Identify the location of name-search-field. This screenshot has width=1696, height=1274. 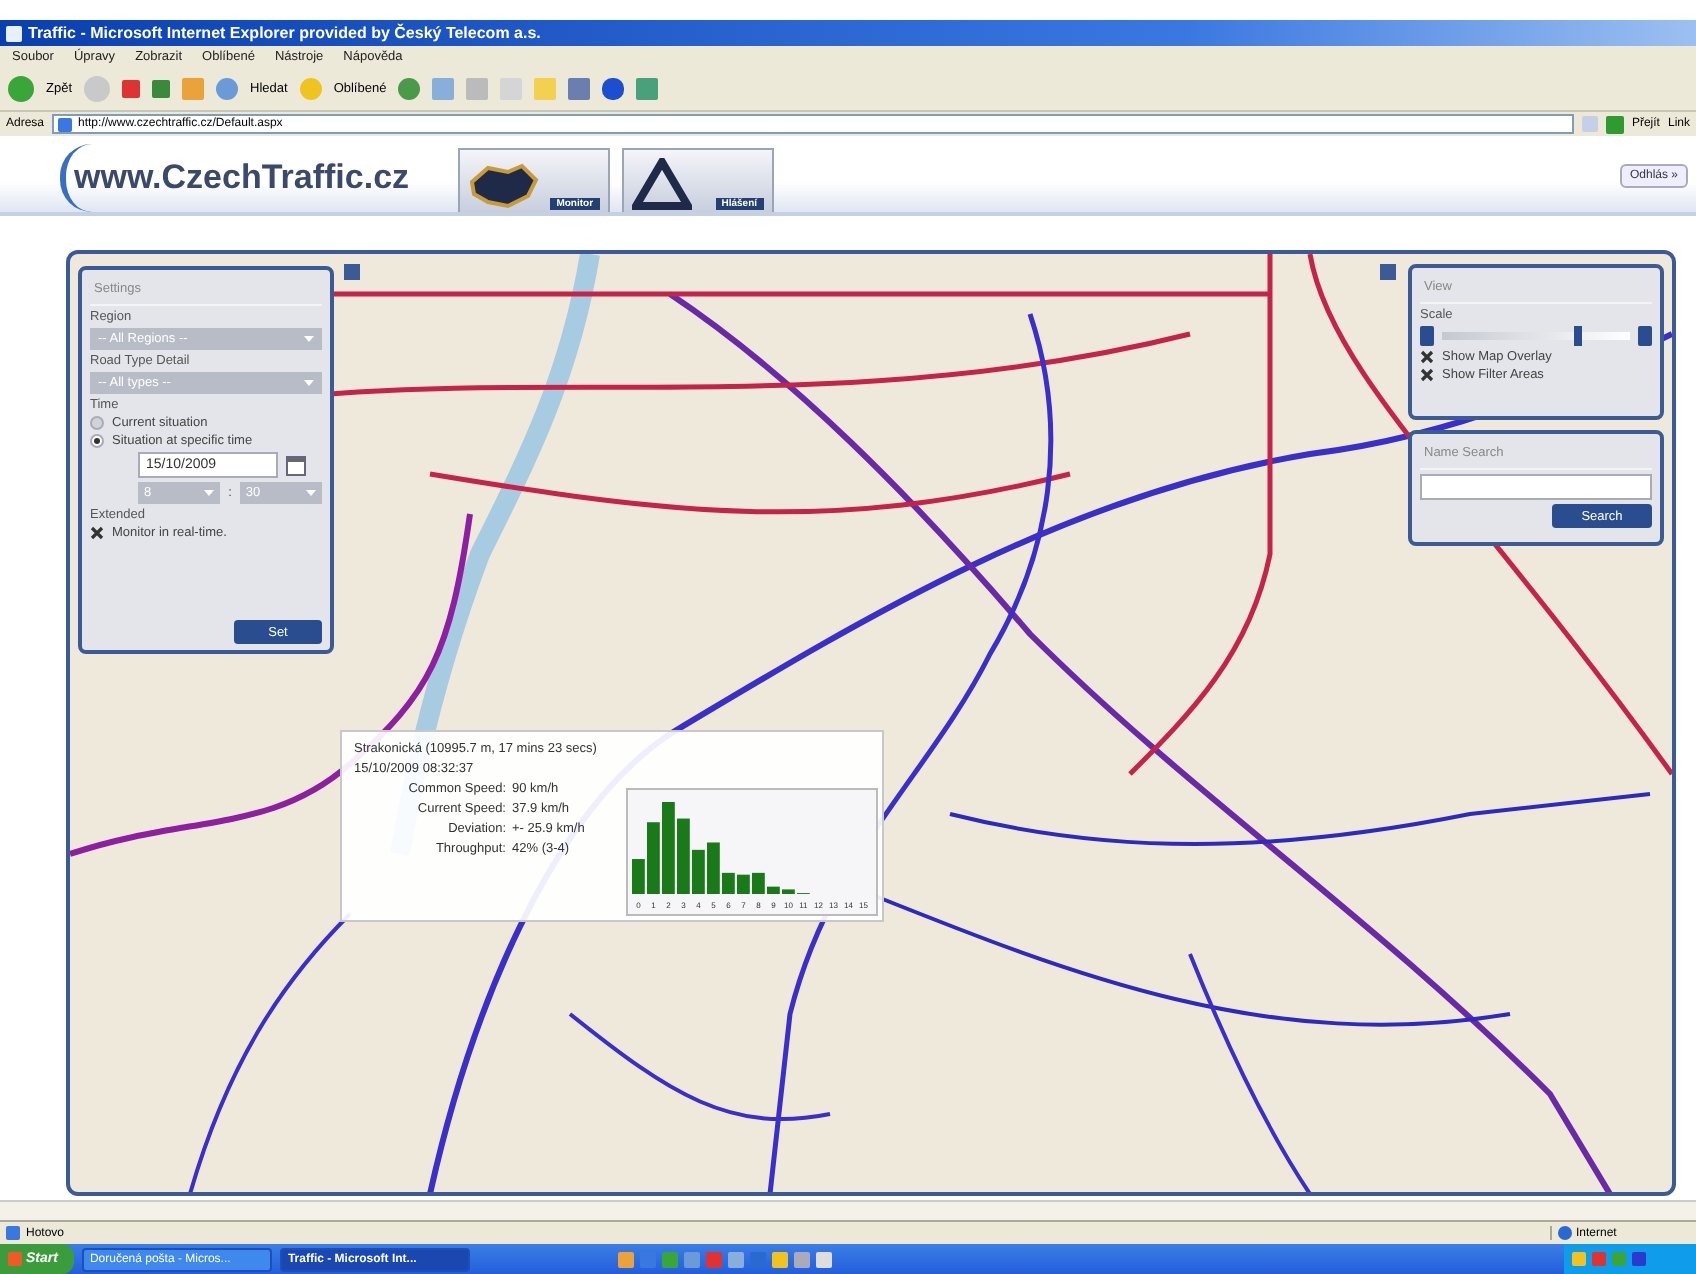
(1536, 487).